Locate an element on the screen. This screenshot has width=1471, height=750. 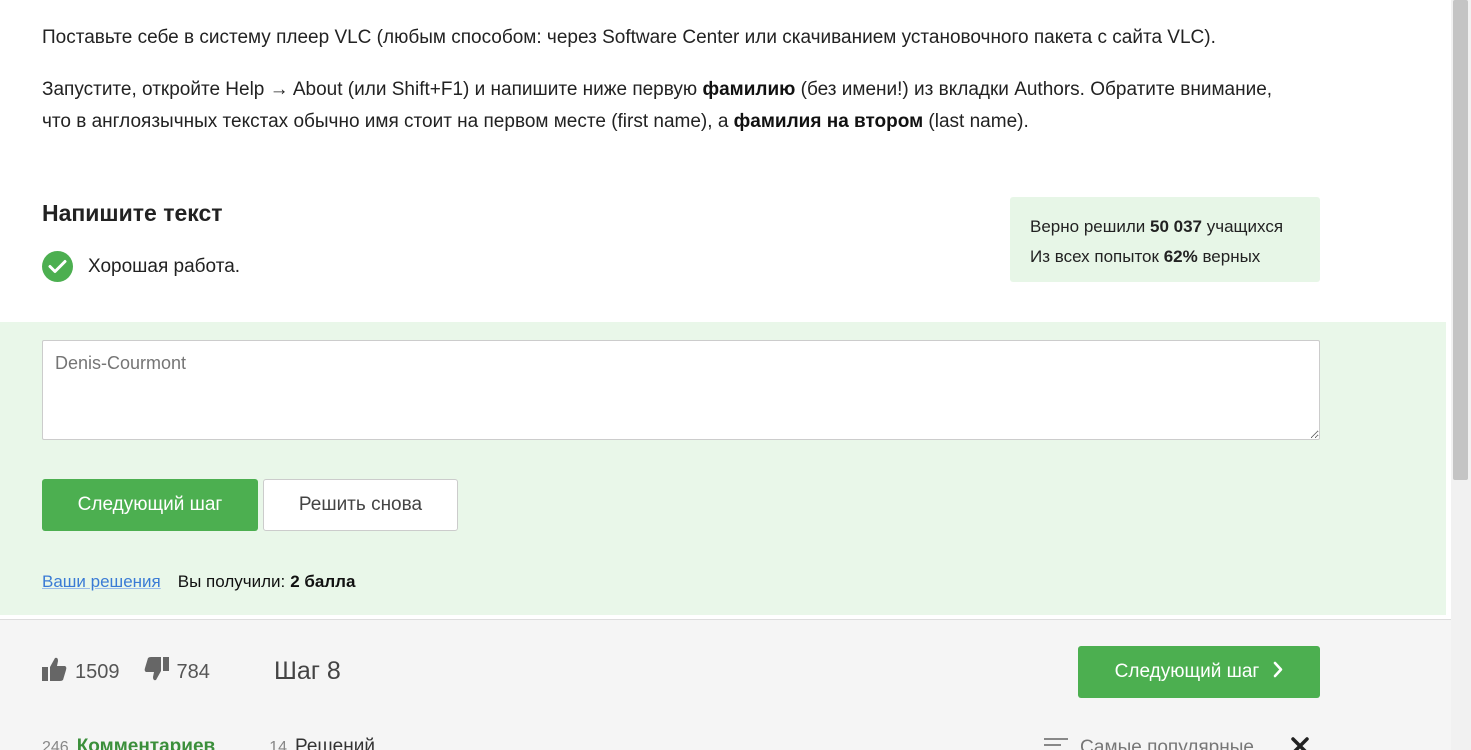
task-bold-surname: фамилию is located at coordinates (749, 89).